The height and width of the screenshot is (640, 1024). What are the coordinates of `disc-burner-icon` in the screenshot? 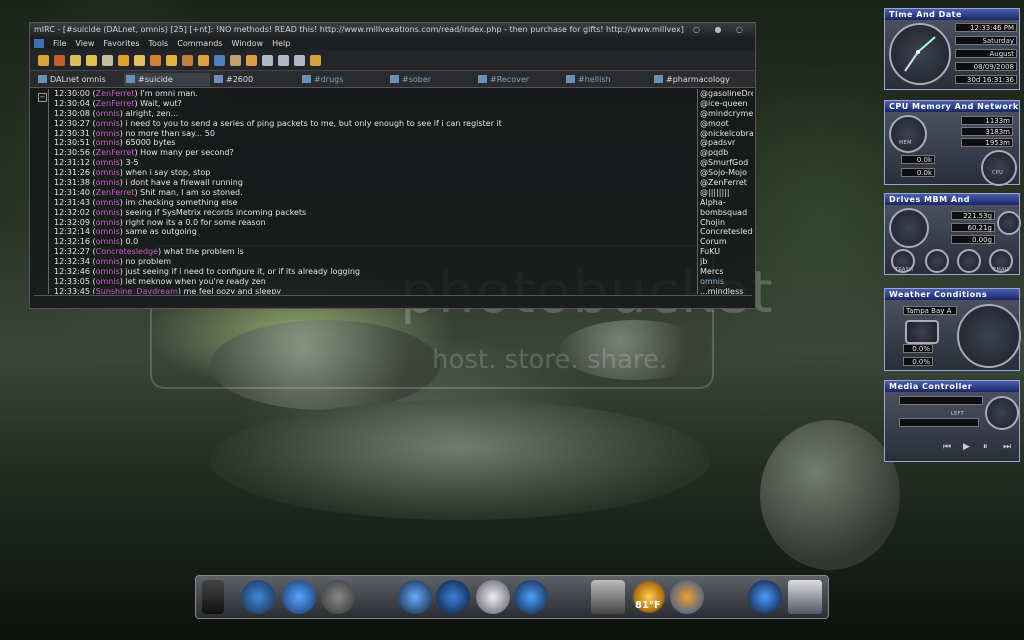 It's located at (493, 597).